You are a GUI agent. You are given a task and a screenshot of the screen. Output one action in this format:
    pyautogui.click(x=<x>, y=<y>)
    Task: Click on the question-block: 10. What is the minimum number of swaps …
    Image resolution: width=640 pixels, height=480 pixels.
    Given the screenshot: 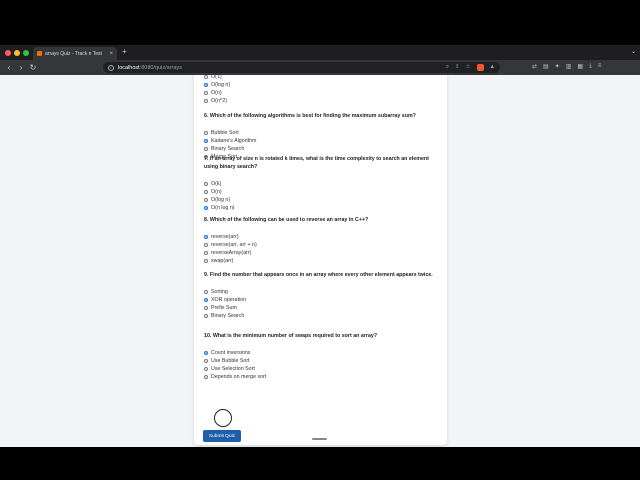 What is the action you would take?
    pyautogui.click(x=322, y=356)
    